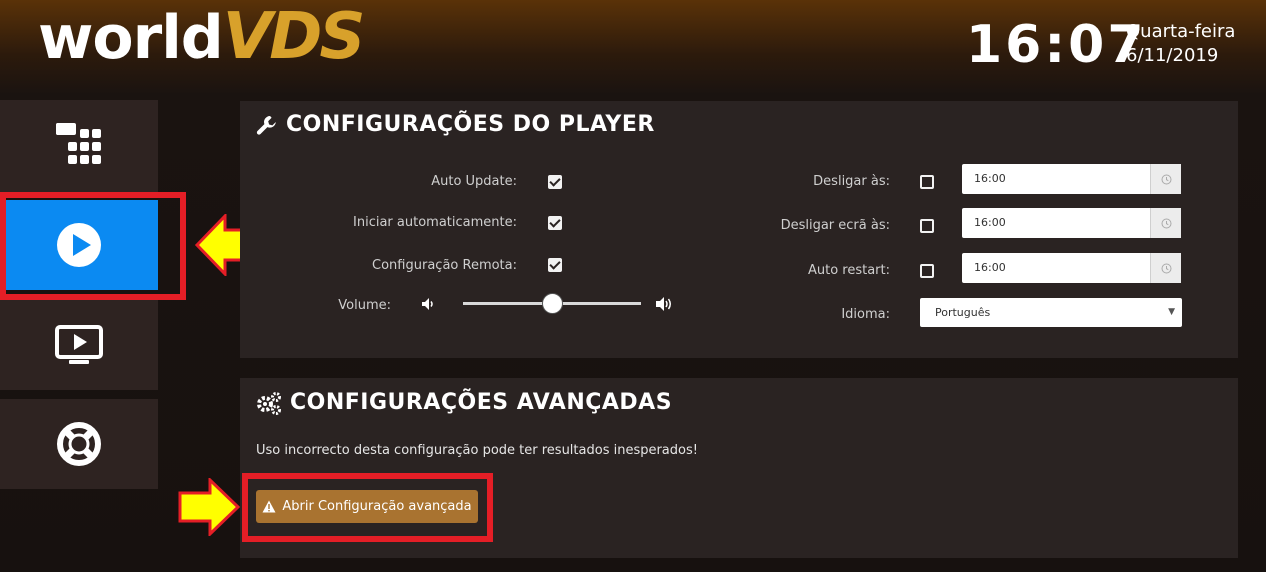 This screenshot has width=1266, height=572. I want to click on screen-off-checkbox, so click(927, 226).